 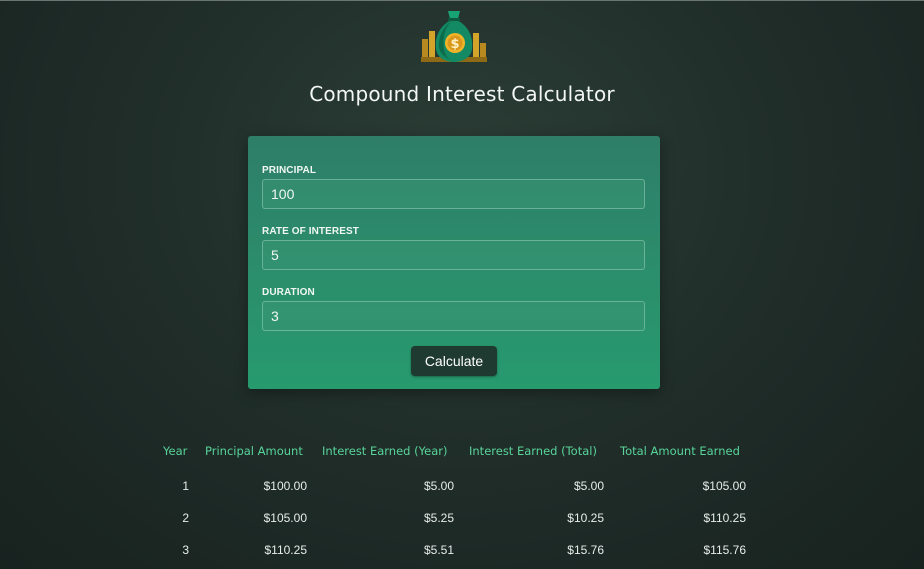 I want to click on page-title: Compound Interest Calculator, so click(x=462, y=94).